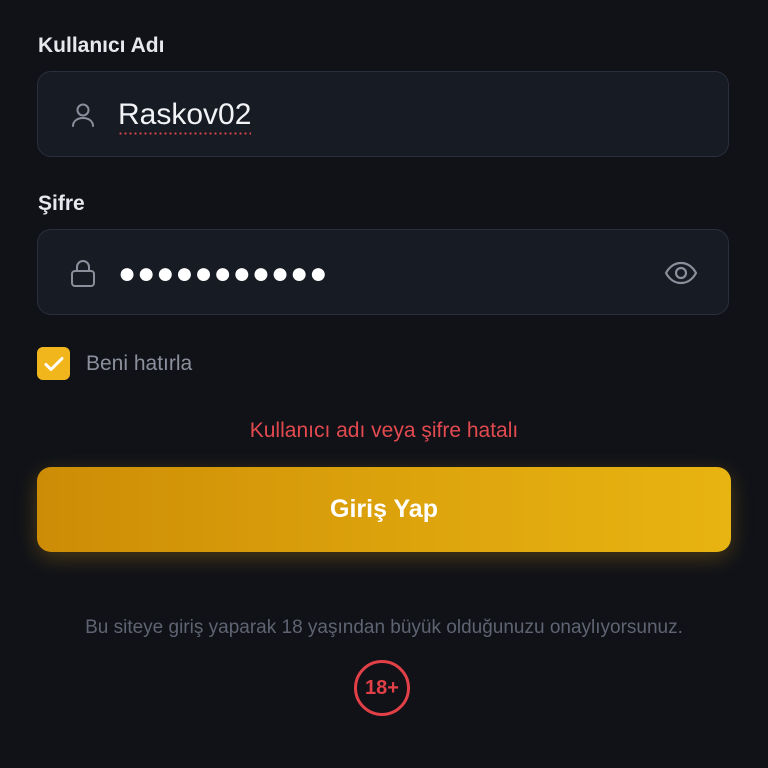 The height and width of the screenshot is (768, 768). Describe the element at coordinates (681, 273) in the screenshot. I see `eye-icon` at that location.